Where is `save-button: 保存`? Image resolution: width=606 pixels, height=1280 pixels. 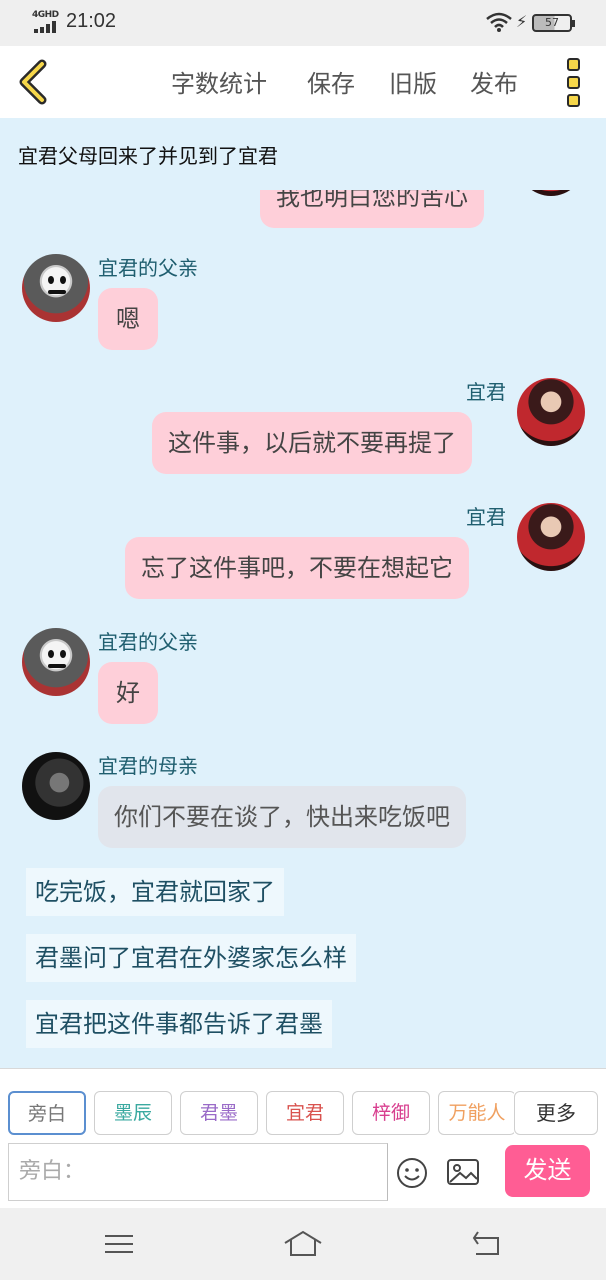
save-button: 保存 is located at coordinates (331, 81).